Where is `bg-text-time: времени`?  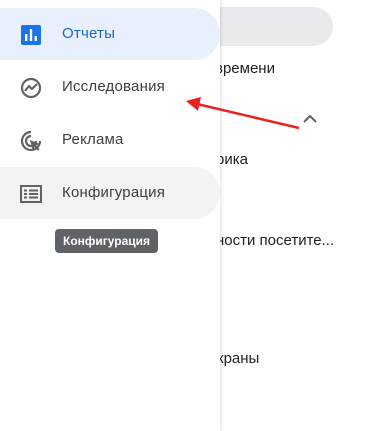
bg-text-time: времени is located at coordinates (245, 68).